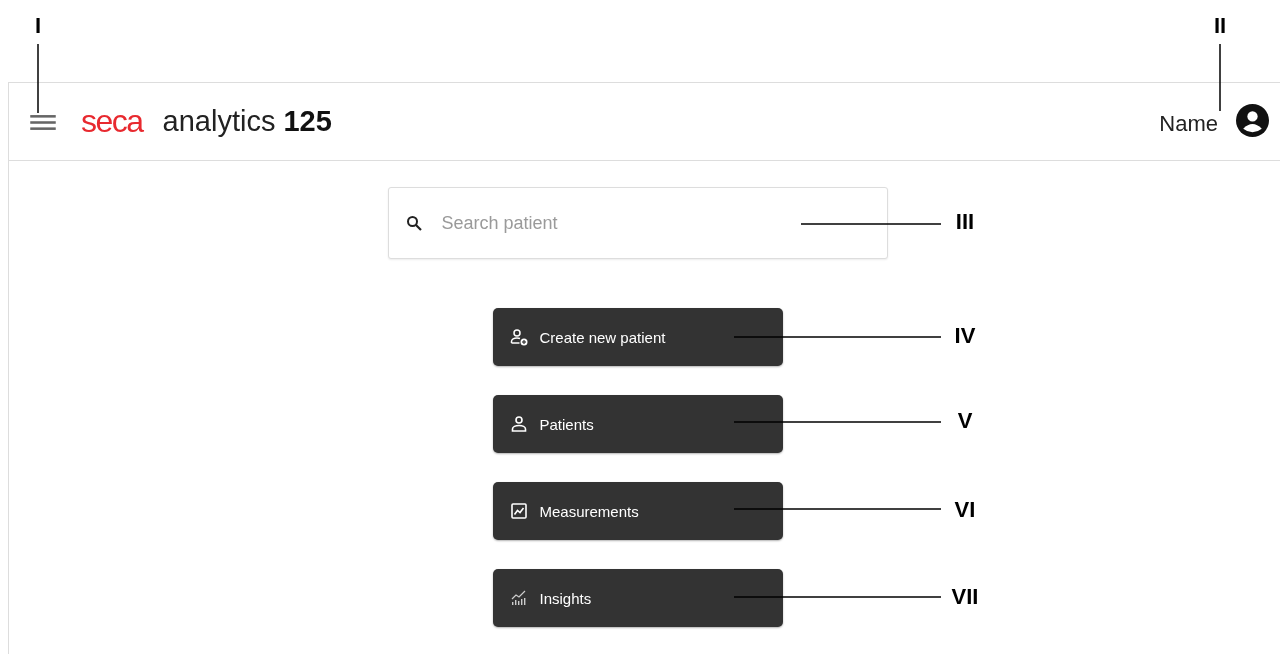 Image resolution: width=1280 pixels, height=654 pixels. What do you see at coordinates (518, 598) in the screenshot?
I see `bar-chart-icon` at bounding box center [518, 598].